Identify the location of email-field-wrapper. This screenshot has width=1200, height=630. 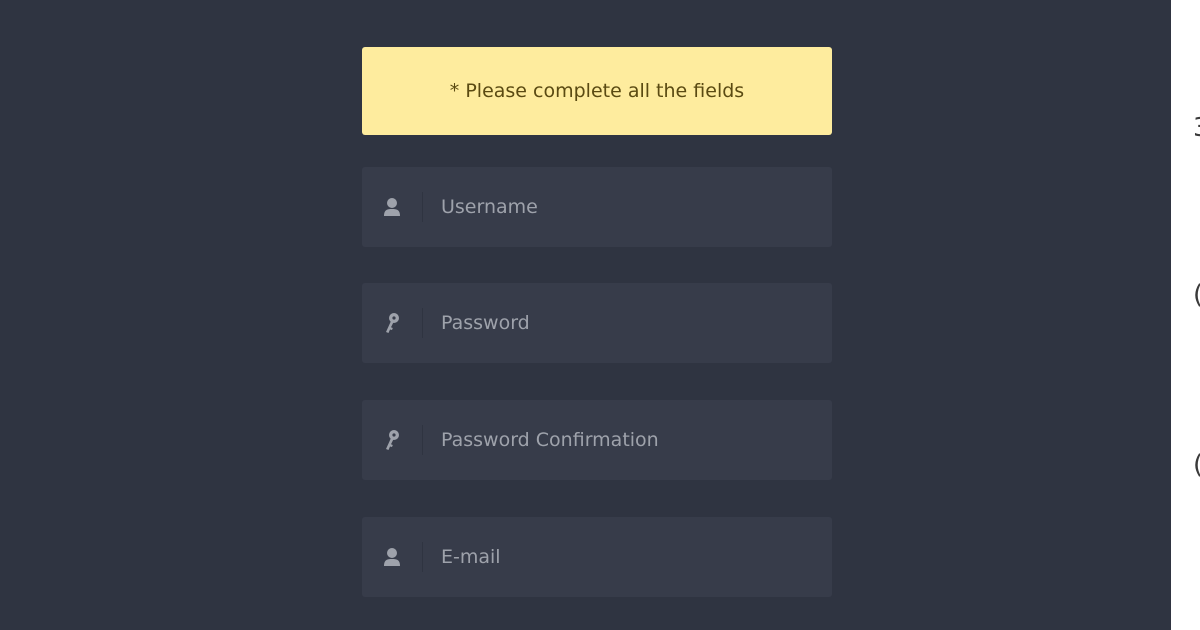
(597, 557).